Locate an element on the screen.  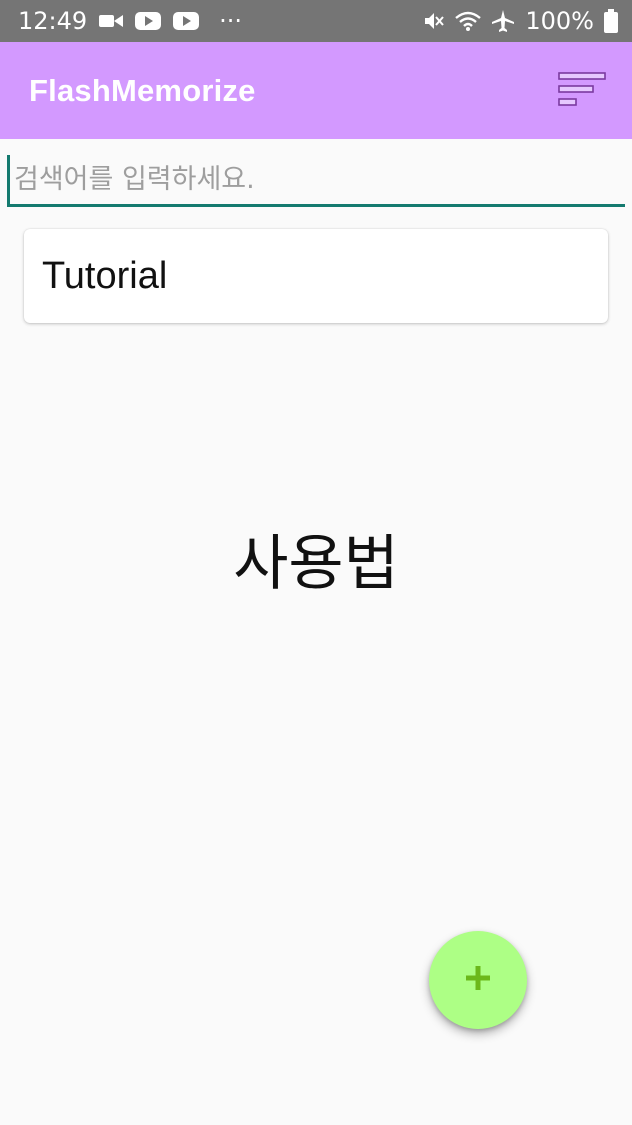
search-input is located at coordinates (316, 179).